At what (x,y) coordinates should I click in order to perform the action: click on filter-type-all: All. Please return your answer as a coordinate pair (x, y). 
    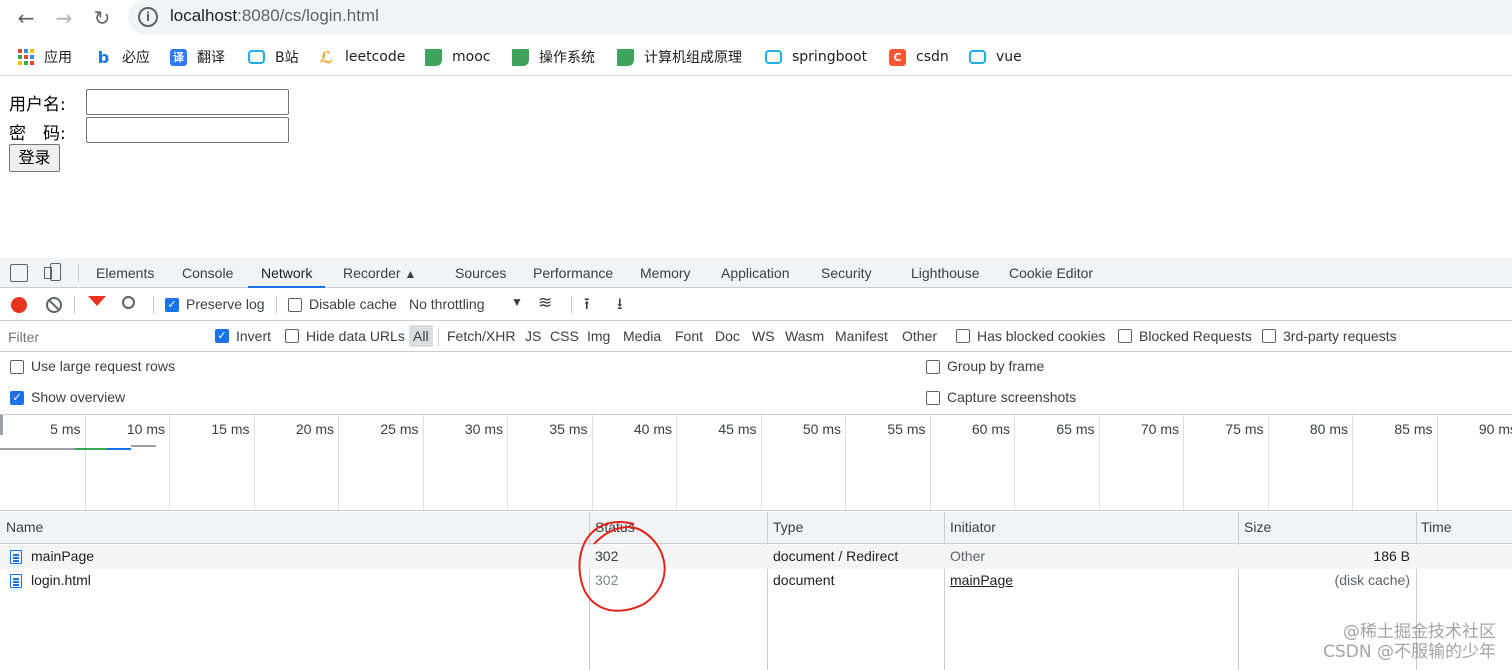
    Looking at the image, I should click on (421, 336).